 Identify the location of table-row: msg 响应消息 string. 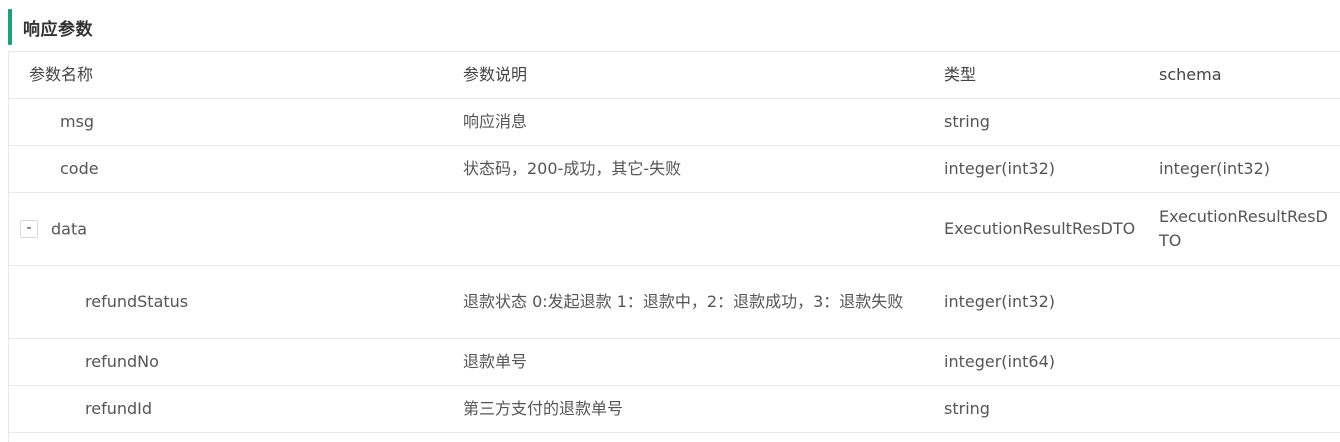
(674, 122).